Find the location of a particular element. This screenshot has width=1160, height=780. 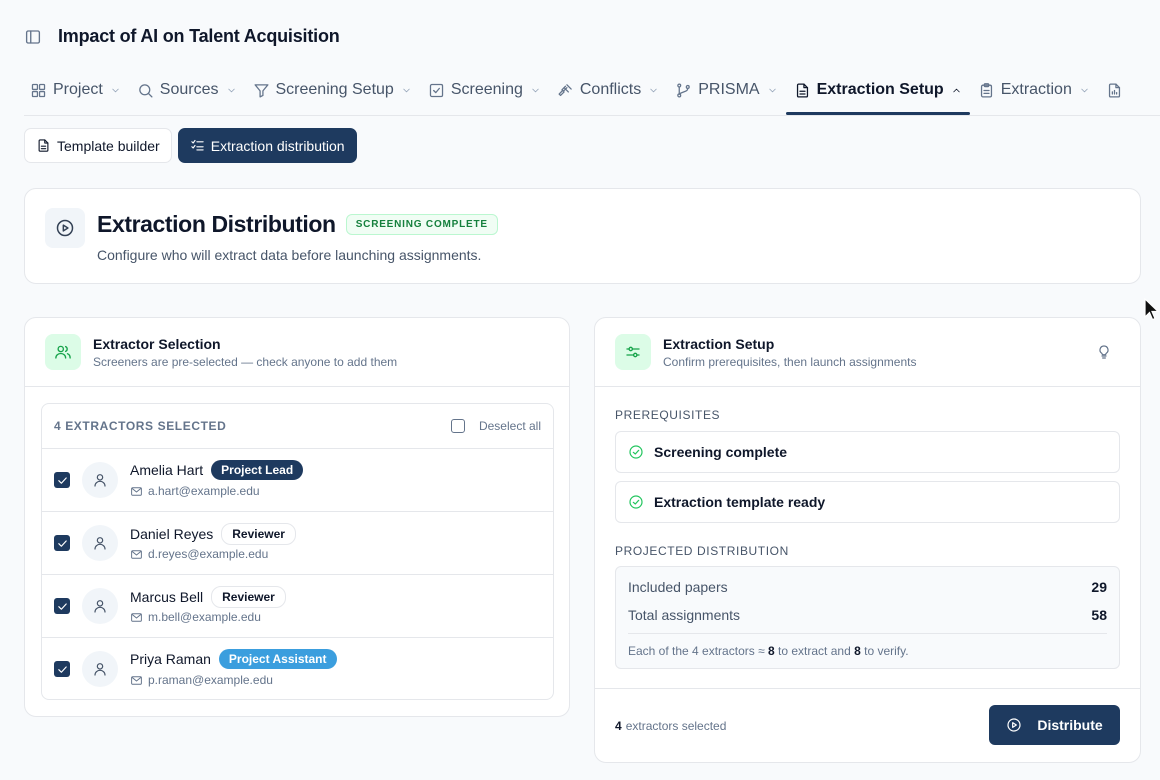

total-assignments-value: 58 is located at coordinates (1099, 615).